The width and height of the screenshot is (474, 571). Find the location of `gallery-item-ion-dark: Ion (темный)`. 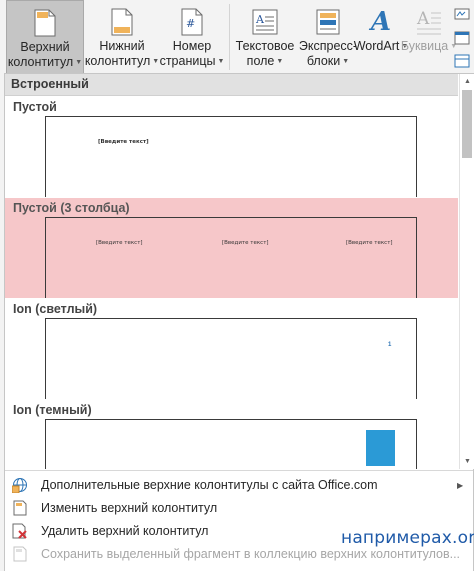

gallery-item-ion-dark: Ion (темный) is located at coordinates (231, 434).